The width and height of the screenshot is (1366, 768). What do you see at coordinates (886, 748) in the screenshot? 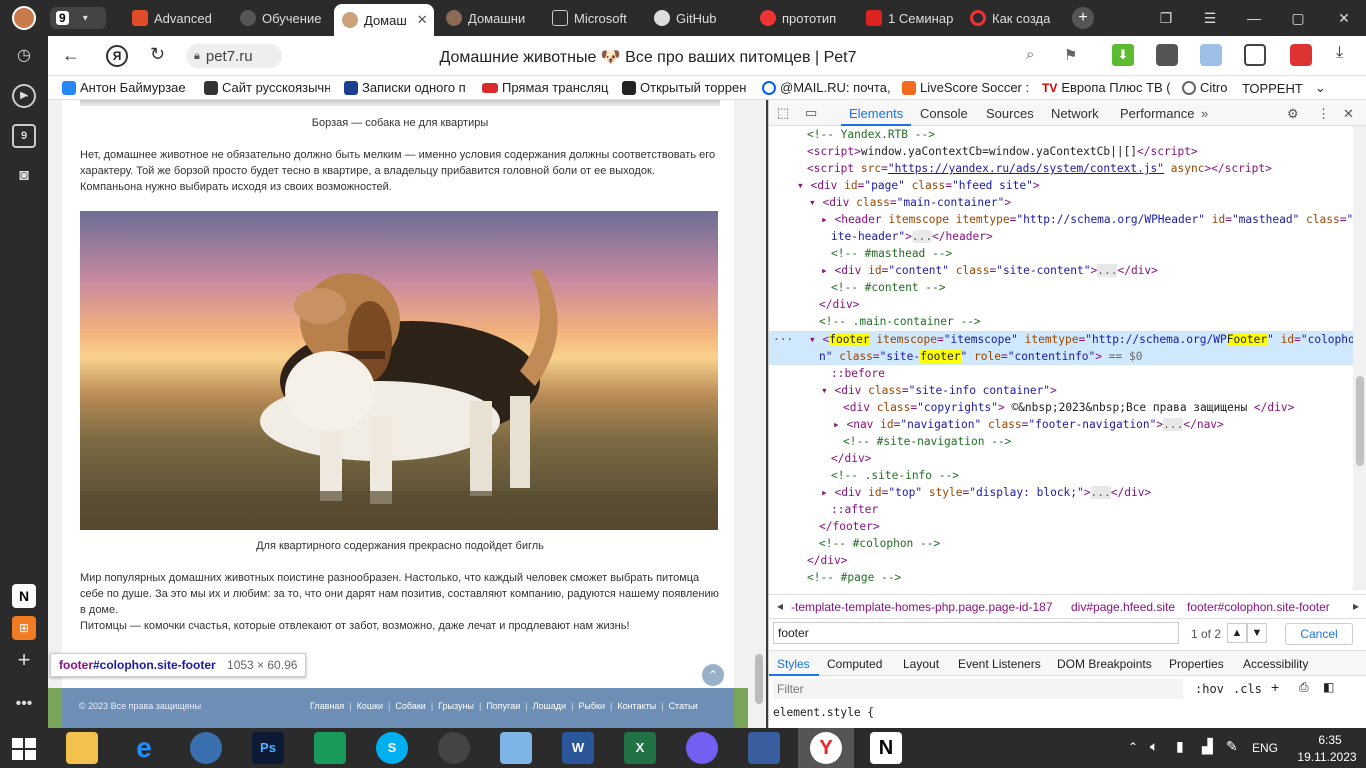
I see `notion-taskbar-icon: N` at bounding box center [886, 748].